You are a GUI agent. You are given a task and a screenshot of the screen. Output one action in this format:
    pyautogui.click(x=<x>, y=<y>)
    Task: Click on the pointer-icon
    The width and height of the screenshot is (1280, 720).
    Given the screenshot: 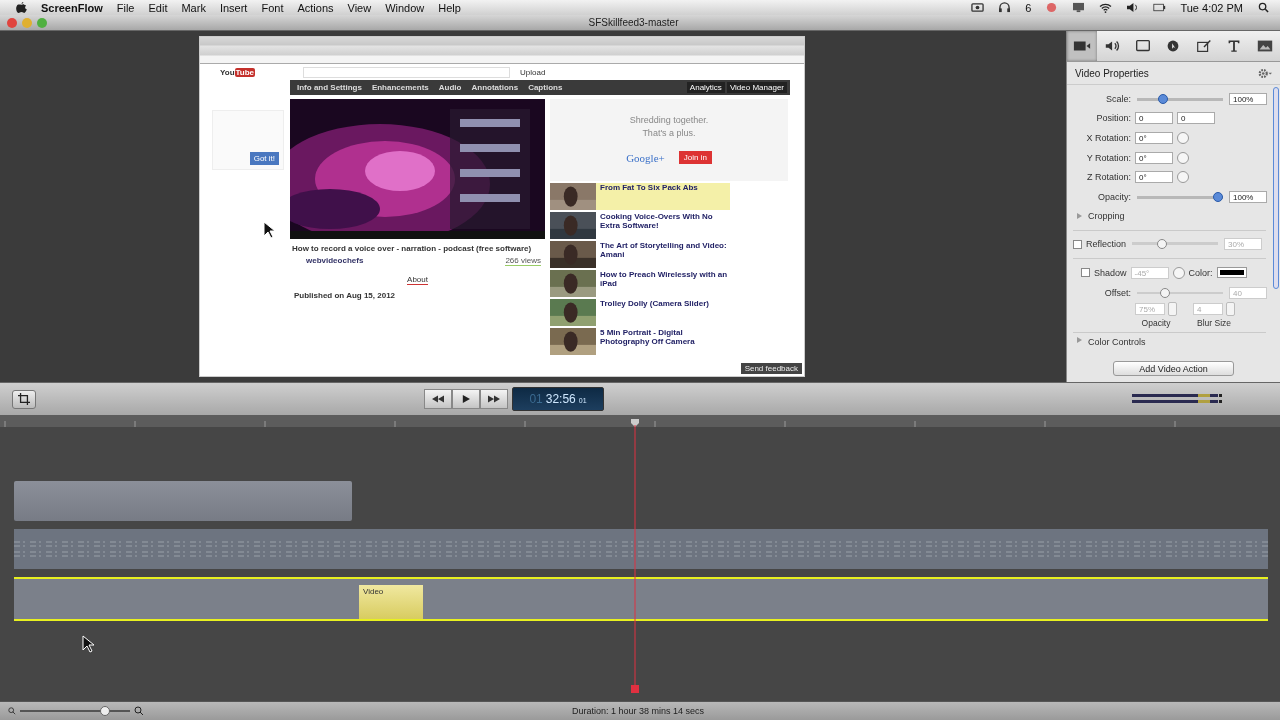 What is the action you would take?
    pyautogui.click(x=88, y=644)
    